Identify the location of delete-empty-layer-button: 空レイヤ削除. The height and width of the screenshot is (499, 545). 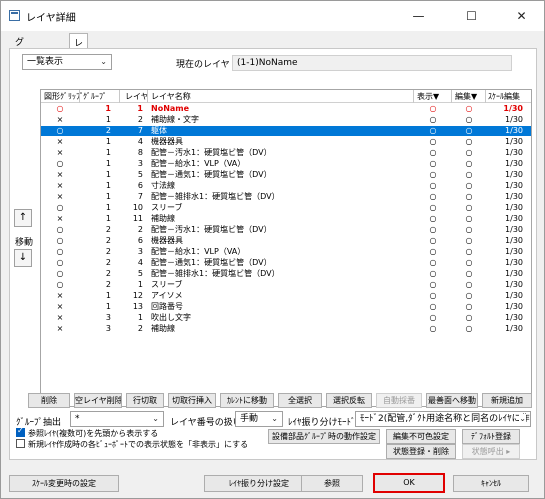
(98, 400).